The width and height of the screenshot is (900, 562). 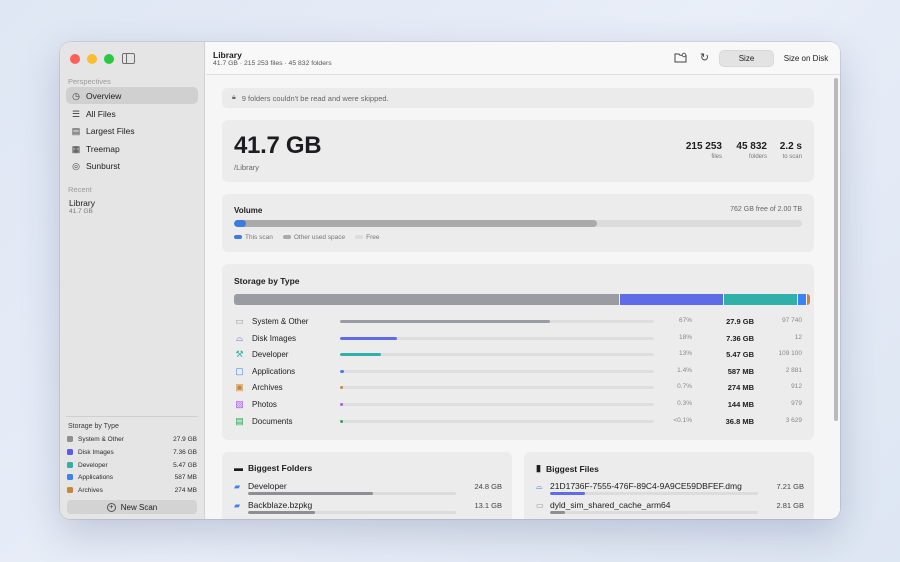 I want to click on time-value: 2.2 s, so click(x=790, y=146).